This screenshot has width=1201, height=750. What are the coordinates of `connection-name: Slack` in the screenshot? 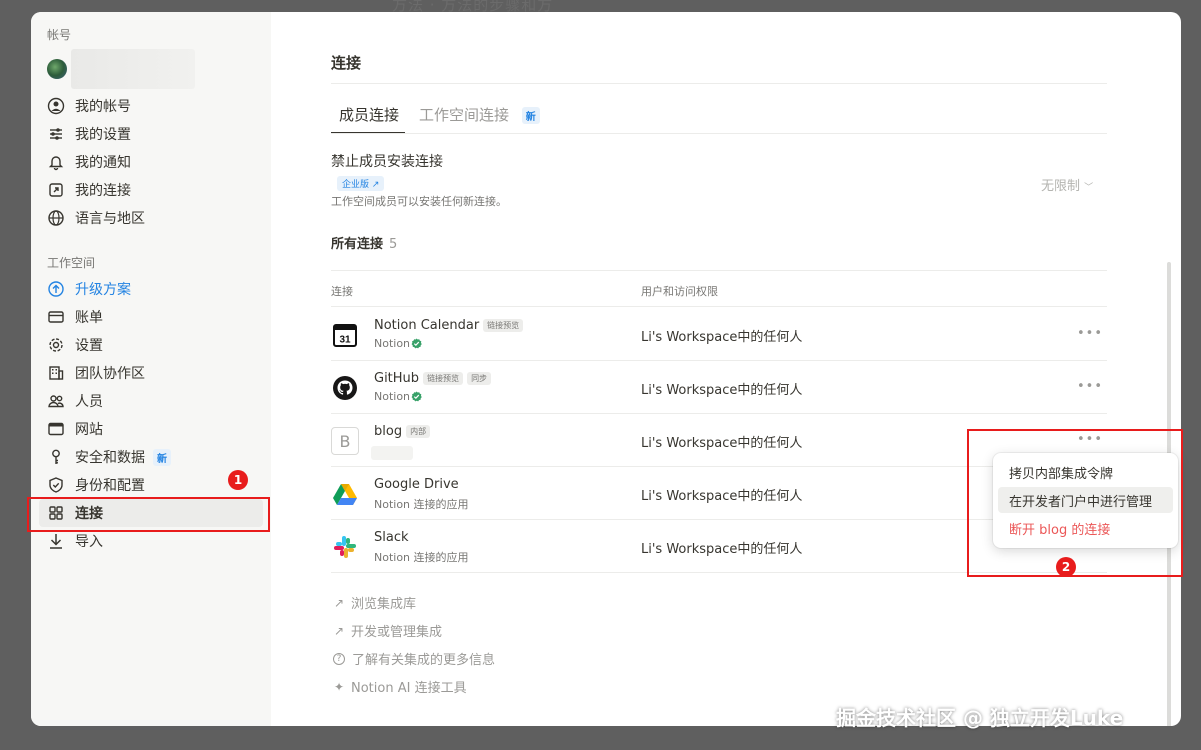 It's located at (391, 537).